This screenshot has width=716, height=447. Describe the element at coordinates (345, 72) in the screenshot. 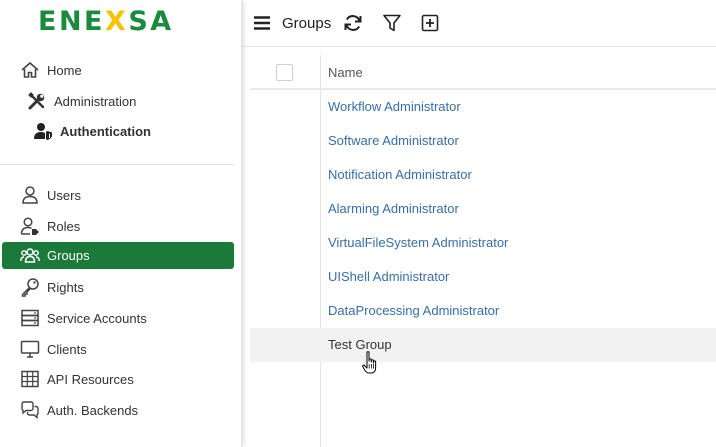

I see `column-header-name: Name` at that location.